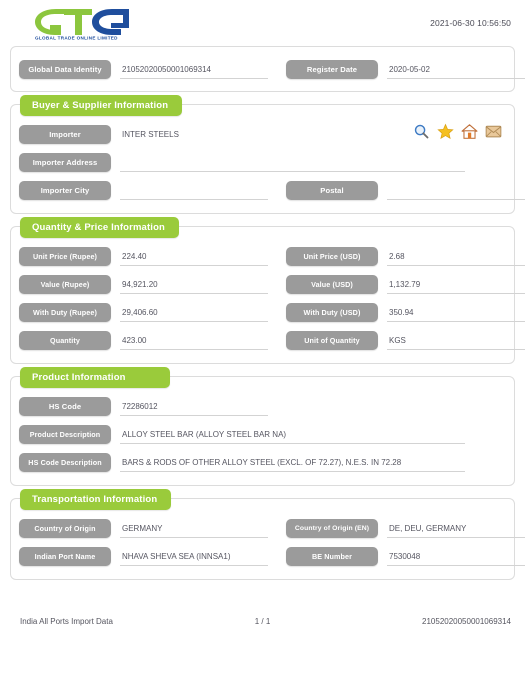 The height and width of the screenshot is (673, 525). I want to click on value-usd-label: Value (USD), so click(332, 284).